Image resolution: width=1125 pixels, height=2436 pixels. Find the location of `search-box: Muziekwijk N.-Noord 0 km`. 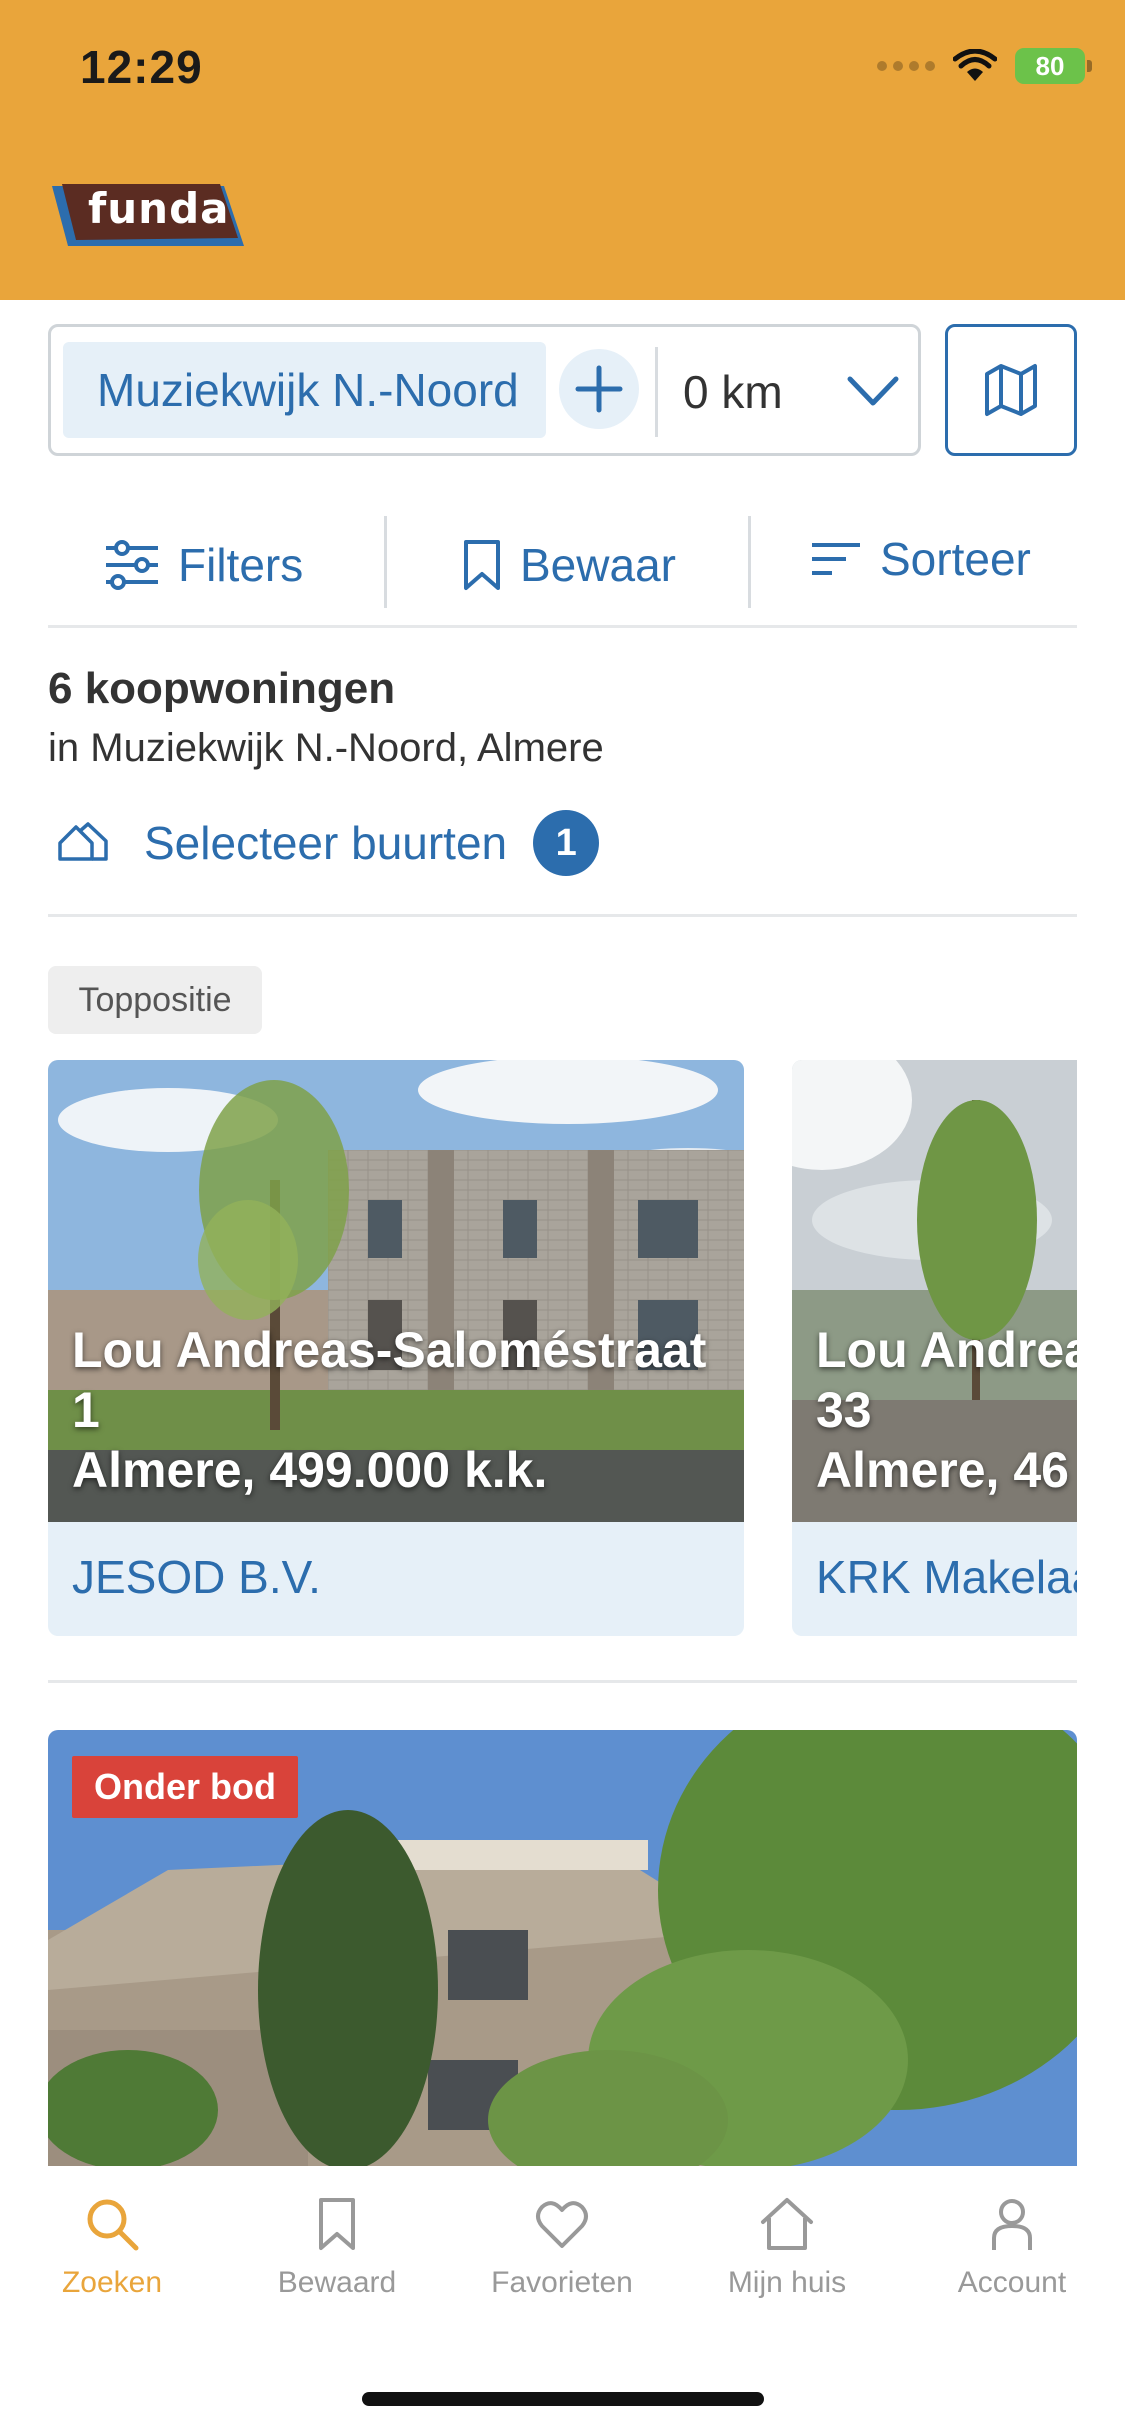

search-box: Muziekwijk N.-Noord 0 km is located at coordinates (484, 390).